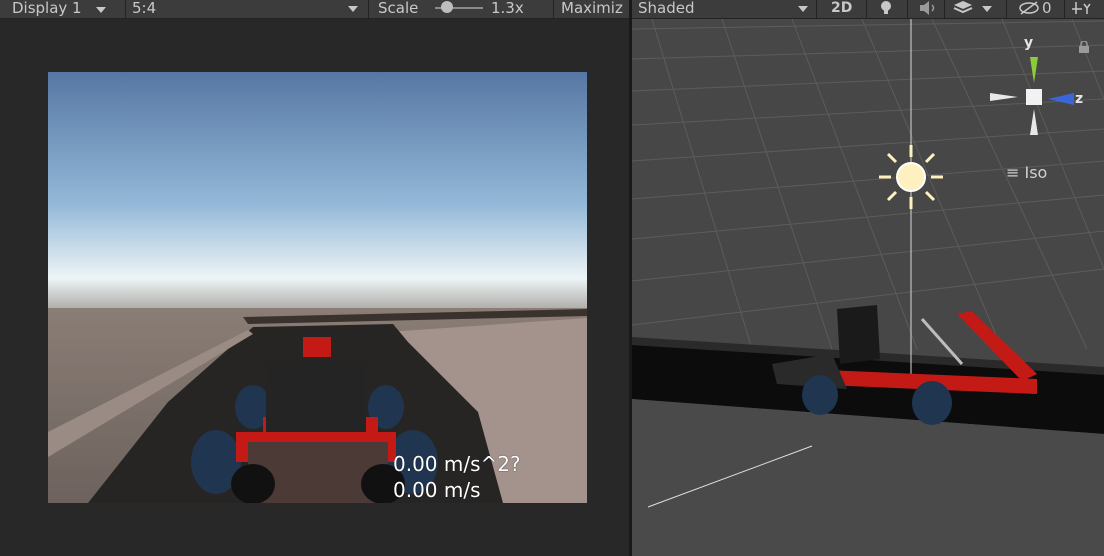 The height and width of the screenshot is (556, 1104). I want to click on gizmo-y-axis, so click(1034, 70).